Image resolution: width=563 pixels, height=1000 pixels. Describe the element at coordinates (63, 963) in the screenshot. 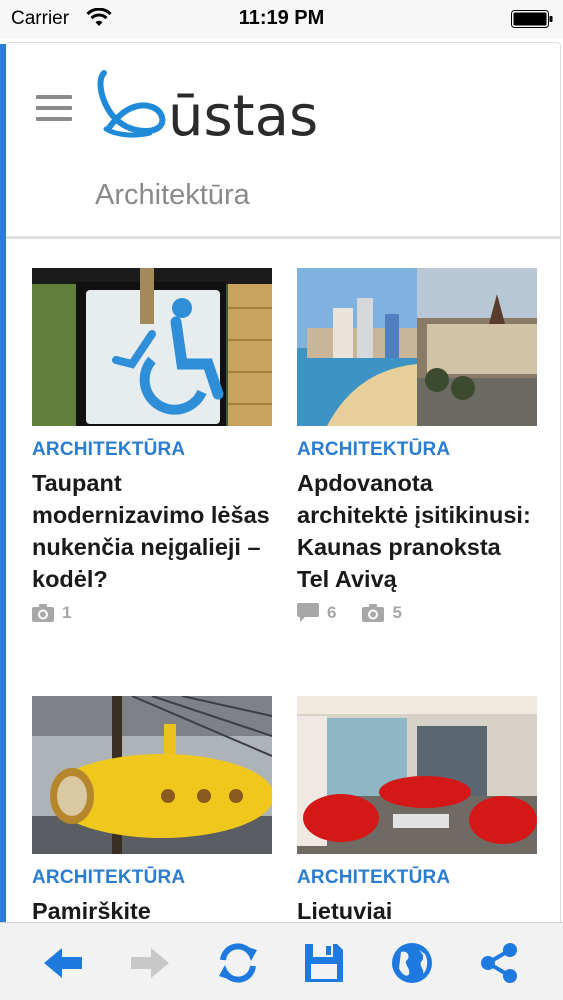

I see `arrow-left-icon` at that location.